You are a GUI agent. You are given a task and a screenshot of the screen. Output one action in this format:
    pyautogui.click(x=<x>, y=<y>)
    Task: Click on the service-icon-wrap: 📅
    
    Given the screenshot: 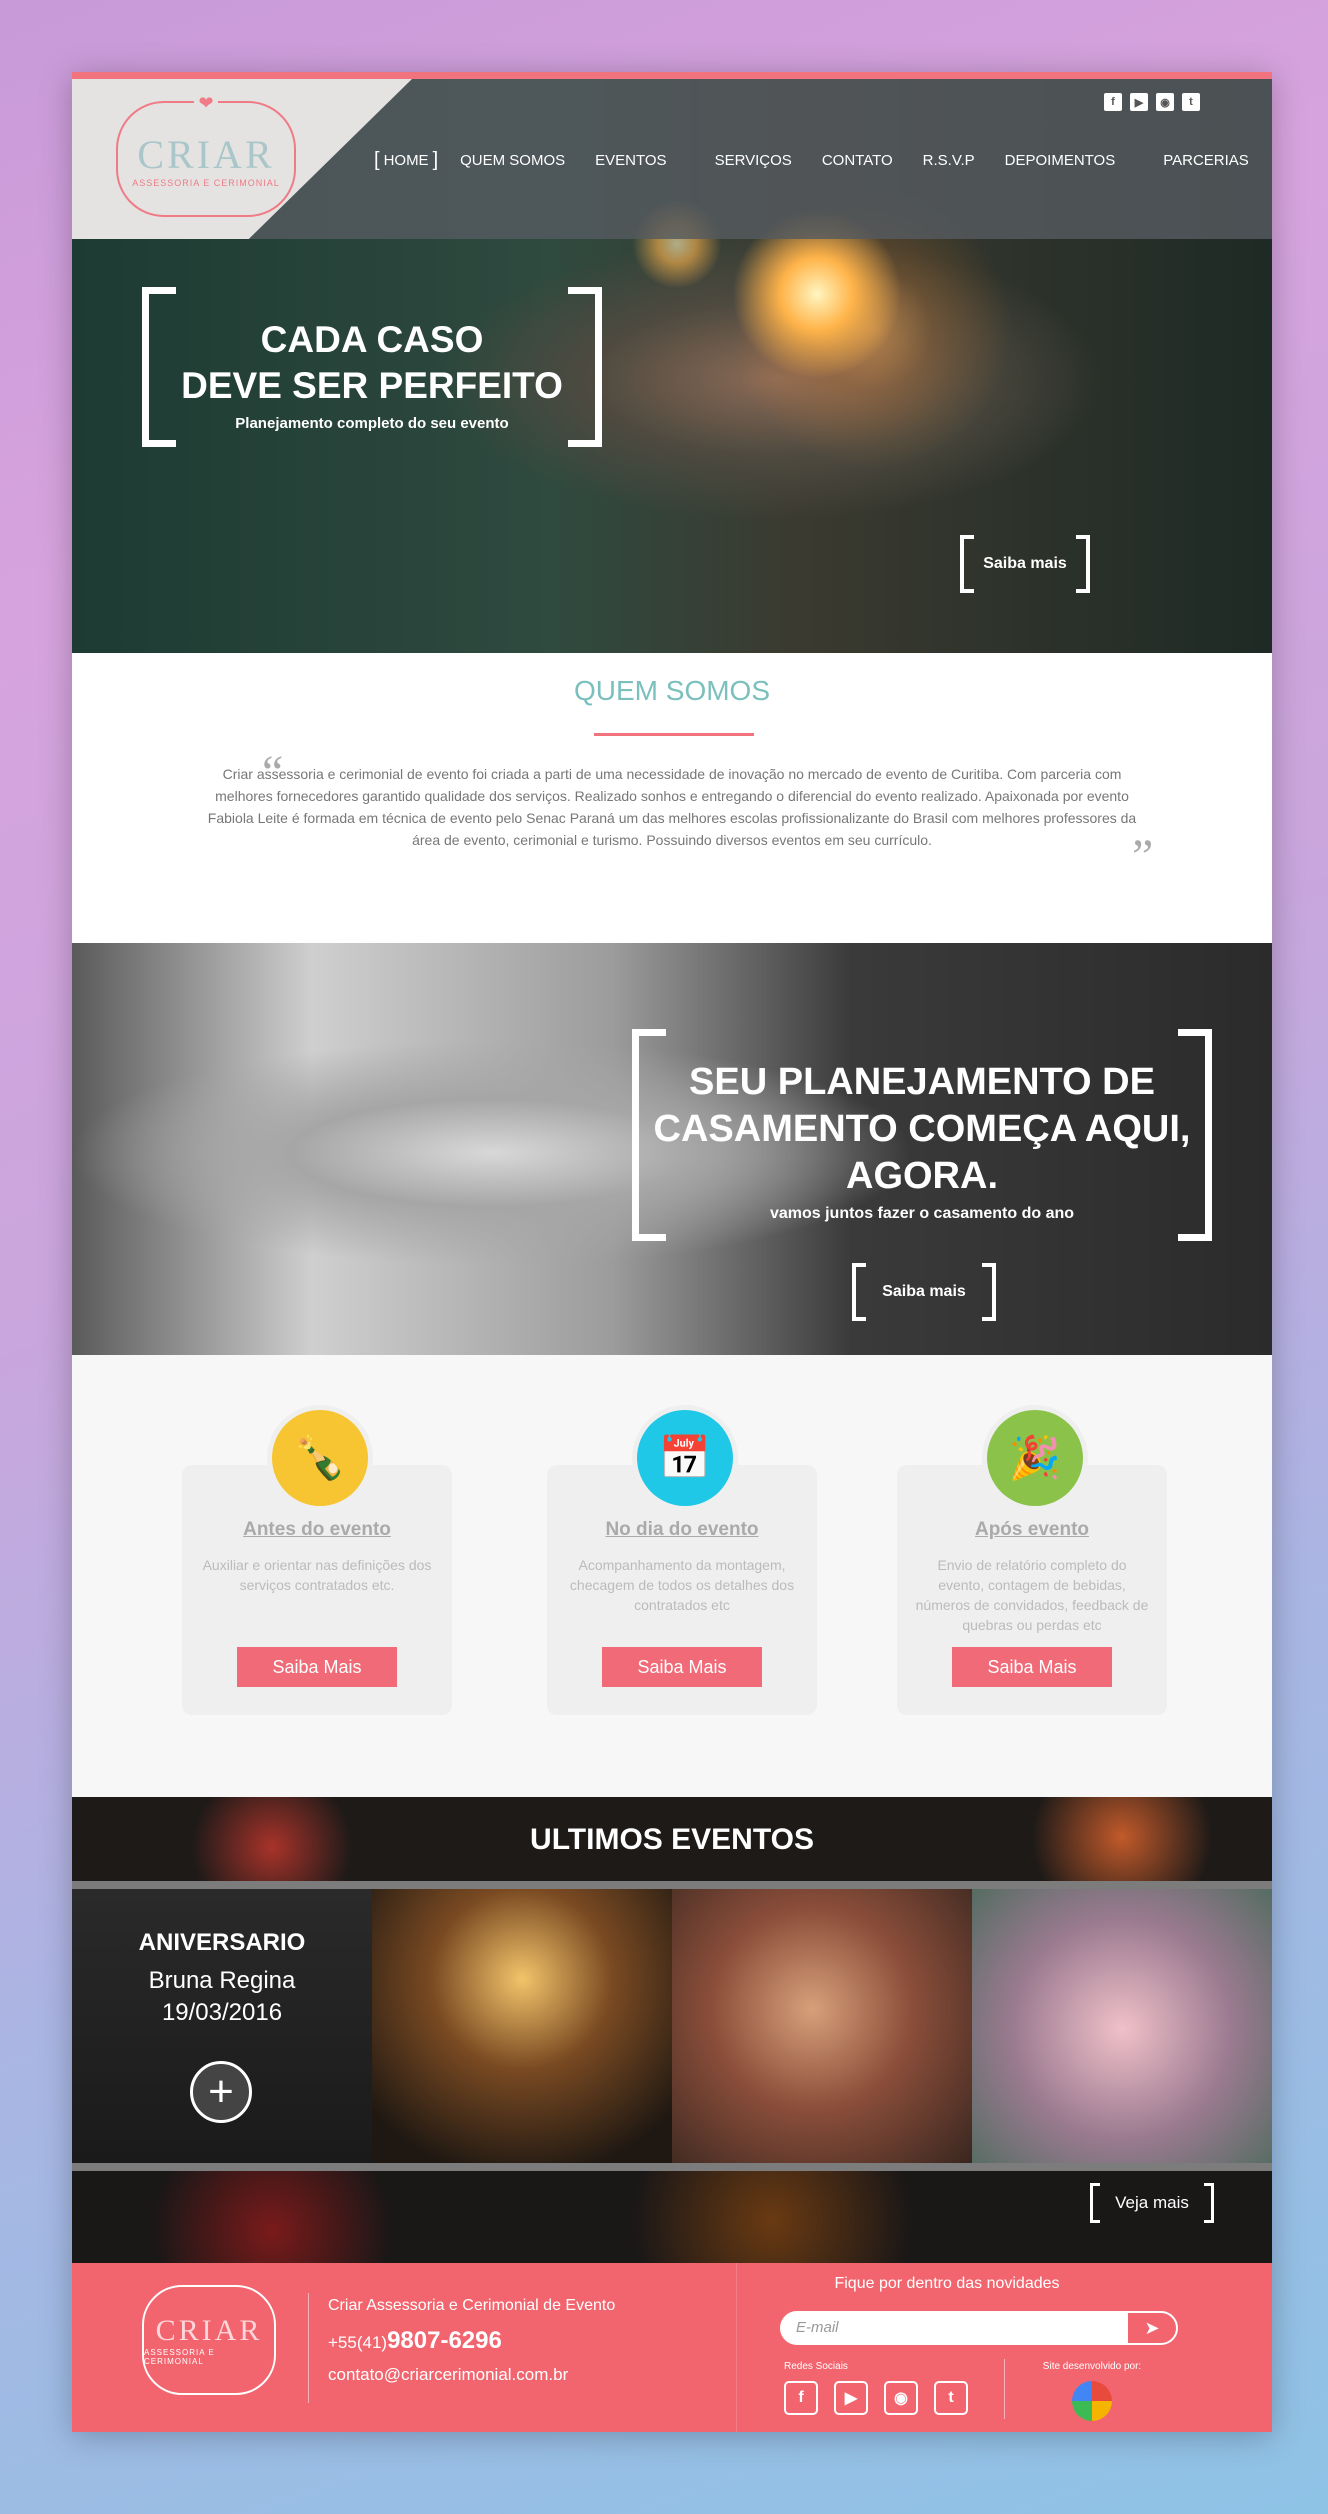 What is the action you would take?
    pyautogui.click(x=685, y=1458)
    